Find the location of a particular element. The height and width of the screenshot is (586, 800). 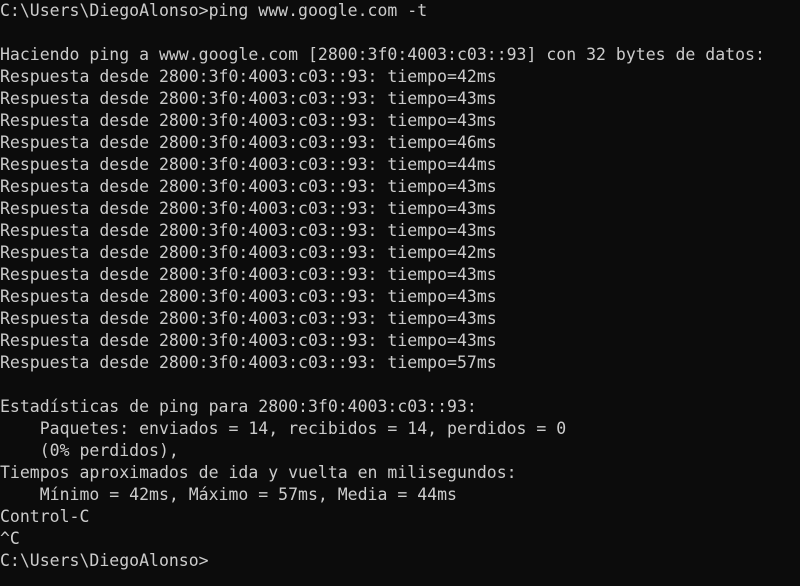

command-prompt-line: C:\Users\DiegoAlonso> is located at coordinates (400, 561).